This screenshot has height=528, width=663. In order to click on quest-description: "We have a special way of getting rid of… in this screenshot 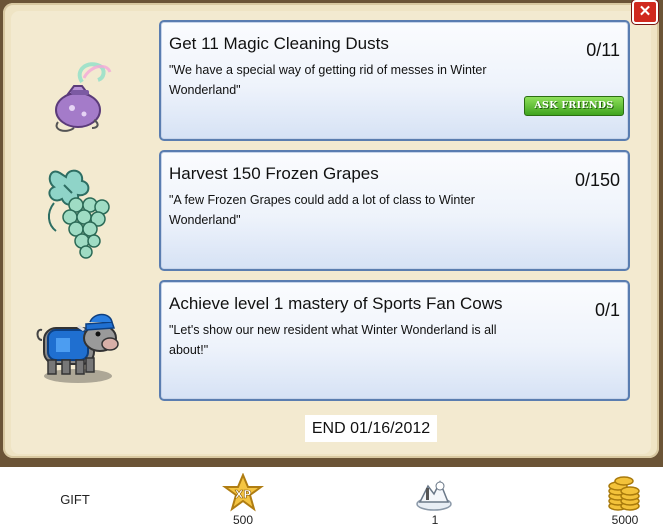, I will do `click(328, 80)`.